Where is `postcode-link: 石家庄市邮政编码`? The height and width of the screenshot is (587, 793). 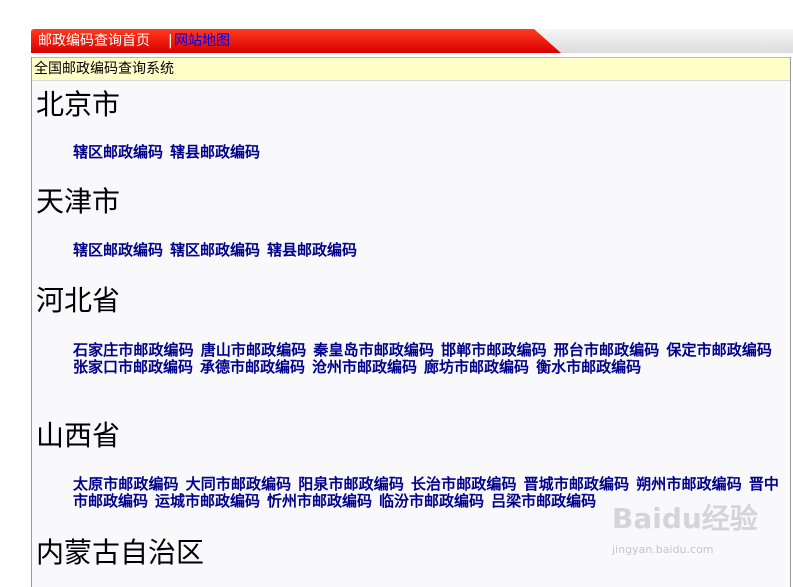
postcode-link: 石家庄市邮政编码 is located at coordinates (133, 350).